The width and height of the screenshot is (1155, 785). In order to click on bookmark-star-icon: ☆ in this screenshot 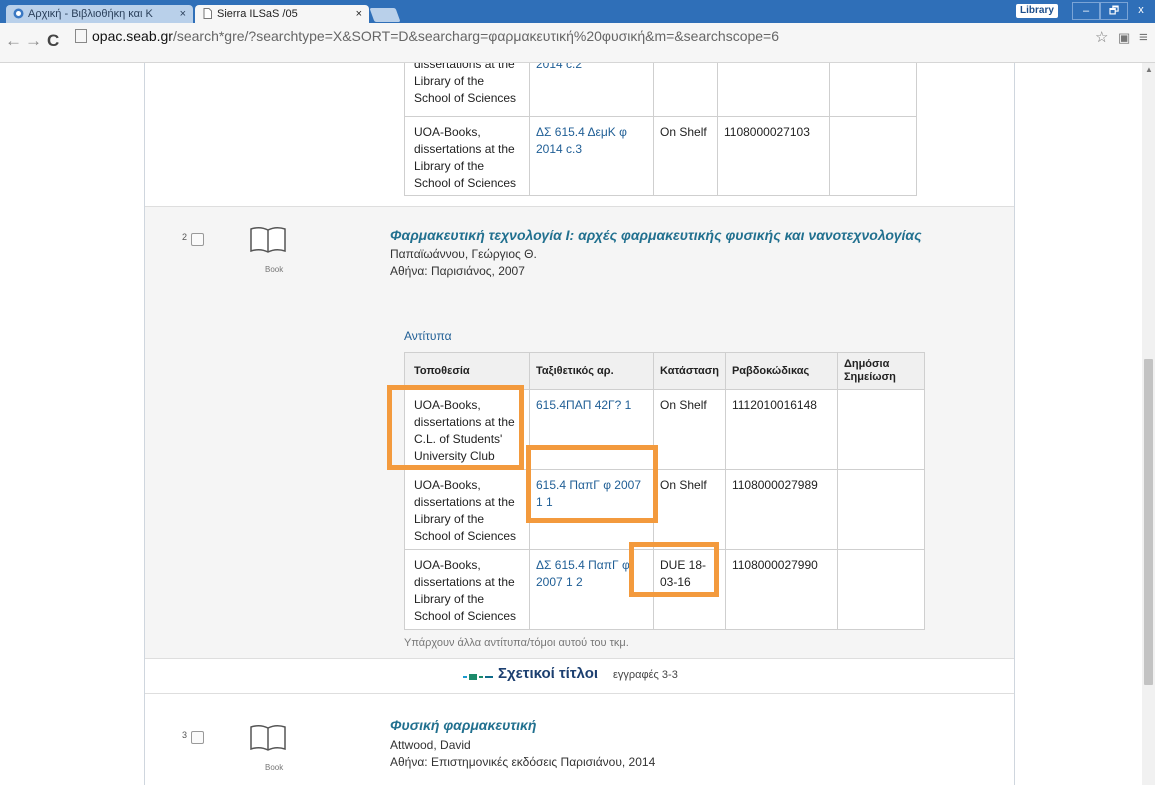, I will do `click(1101, 38)`.